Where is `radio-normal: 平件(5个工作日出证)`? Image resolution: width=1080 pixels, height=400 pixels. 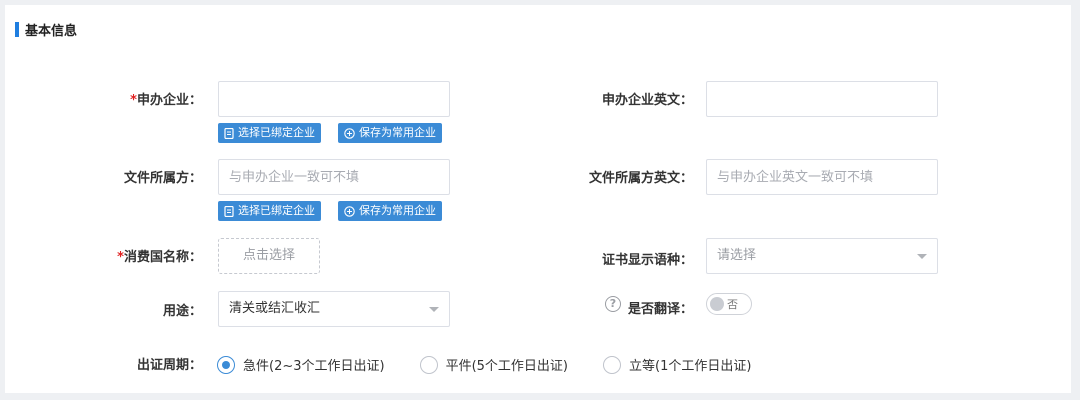 radio-normal: 平件(5个工作日出证) is located at coordinates (494, 364).